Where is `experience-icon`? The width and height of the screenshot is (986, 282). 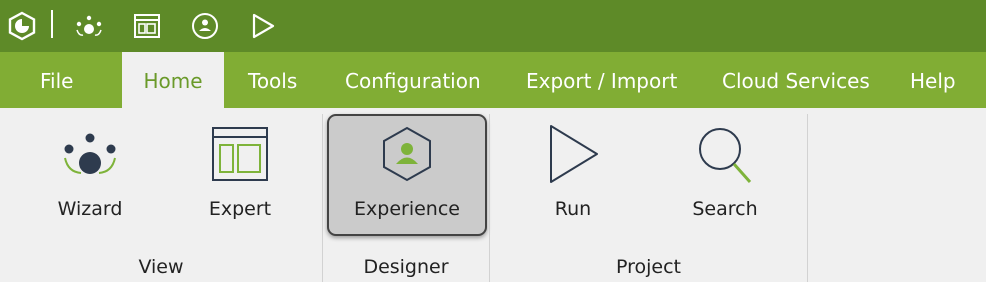
experience-icon is located at coordinates (407, 154).